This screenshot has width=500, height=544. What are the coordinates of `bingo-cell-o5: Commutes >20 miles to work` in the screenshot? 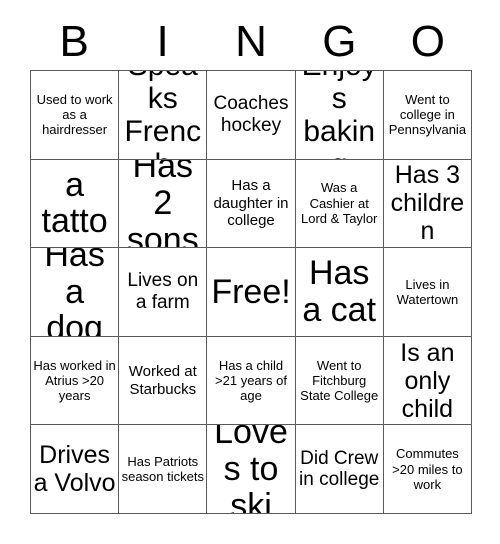 It's located at (427, 469).